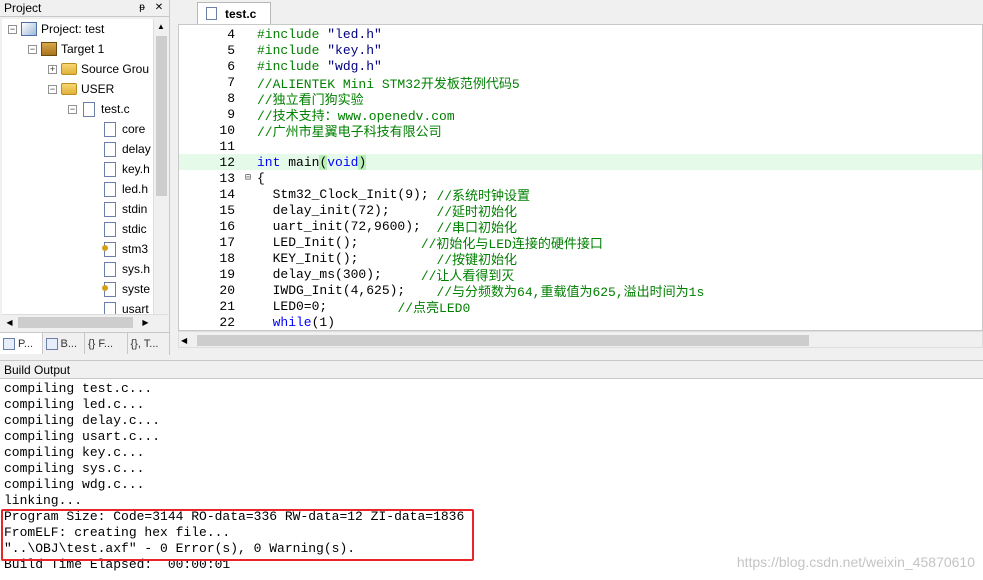 The width and height of the screenshot is (983, 580). I want to click on project-tab-icon, so click(9, 343).